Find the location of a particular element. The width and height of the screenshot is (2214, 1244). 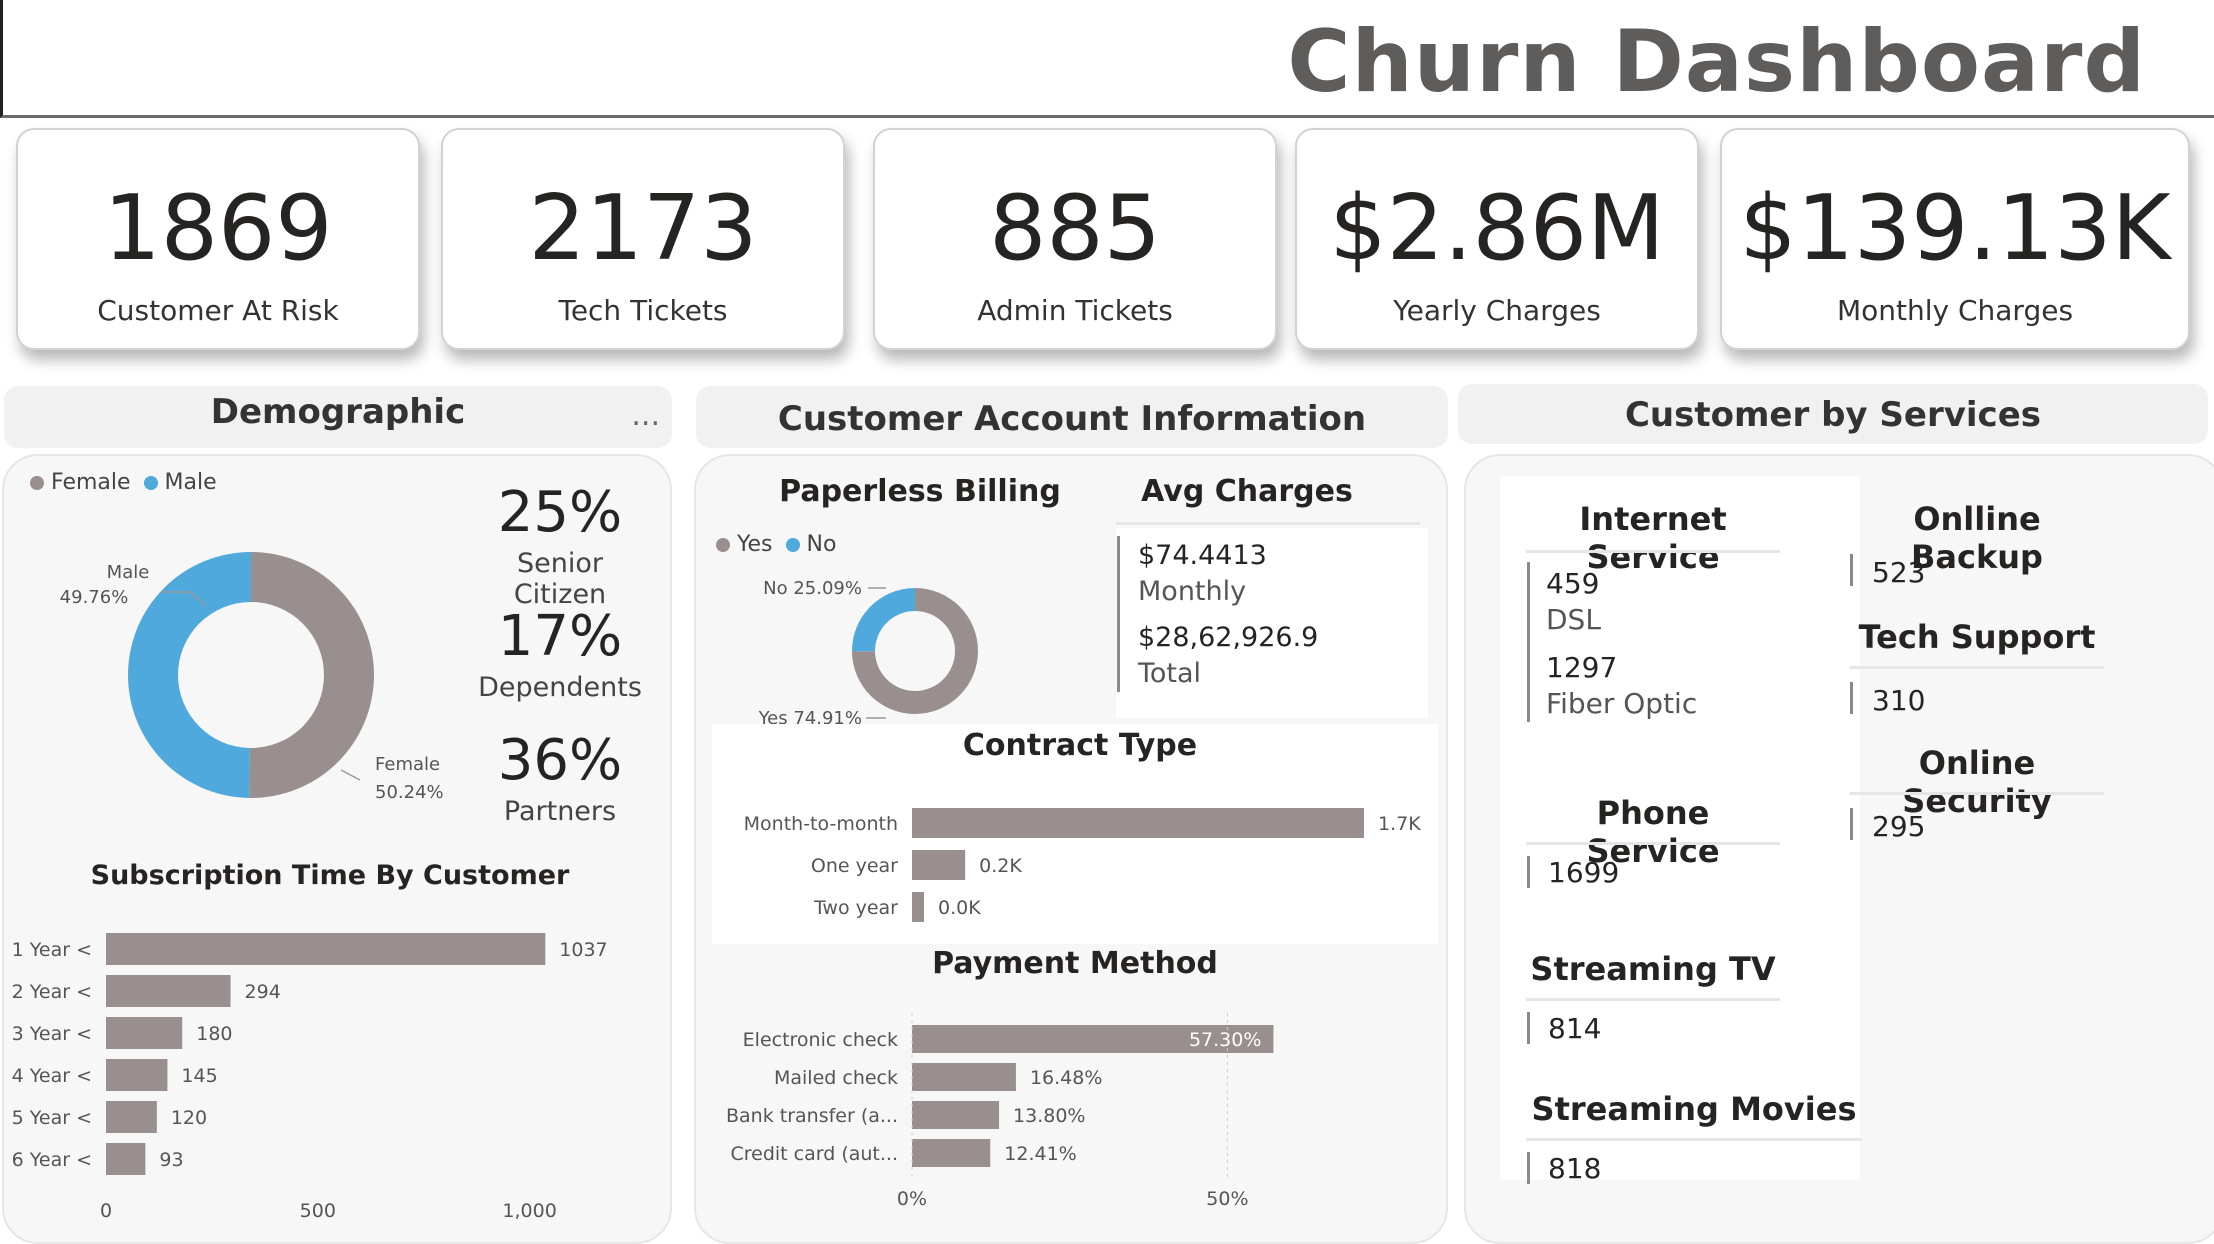

page-title: Churn Dashboard is located at coordinates (1716, 62).